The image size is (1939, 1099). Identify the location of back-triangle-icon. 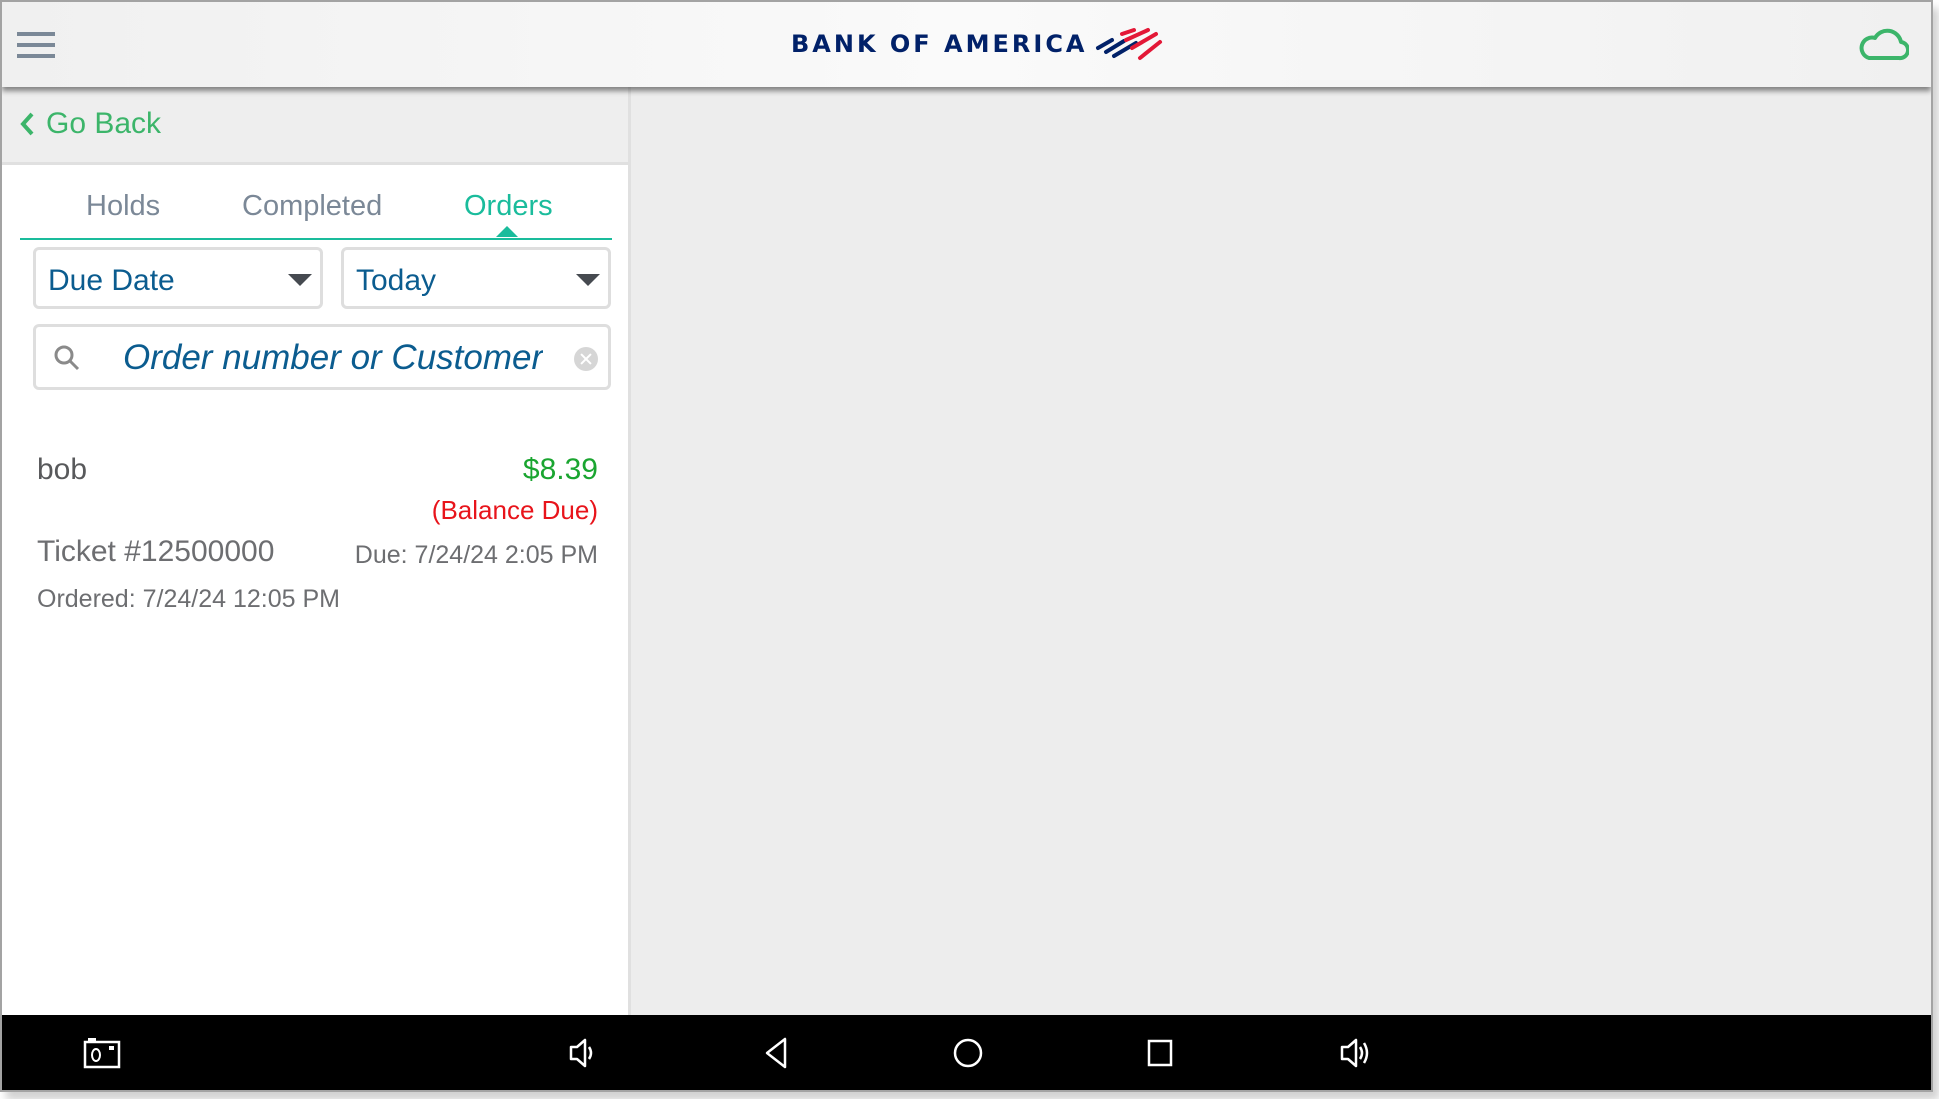
(776, 1053).